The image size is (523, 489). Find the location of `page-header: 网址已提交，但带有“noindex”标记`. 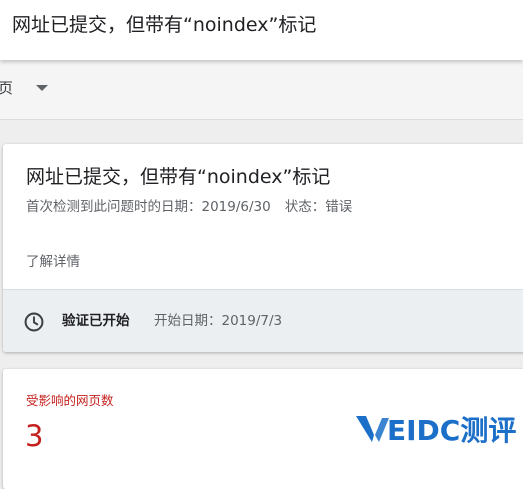

page-header: 网址已提交，但带有“noindex”标记 is located at coordinates (261, 30).